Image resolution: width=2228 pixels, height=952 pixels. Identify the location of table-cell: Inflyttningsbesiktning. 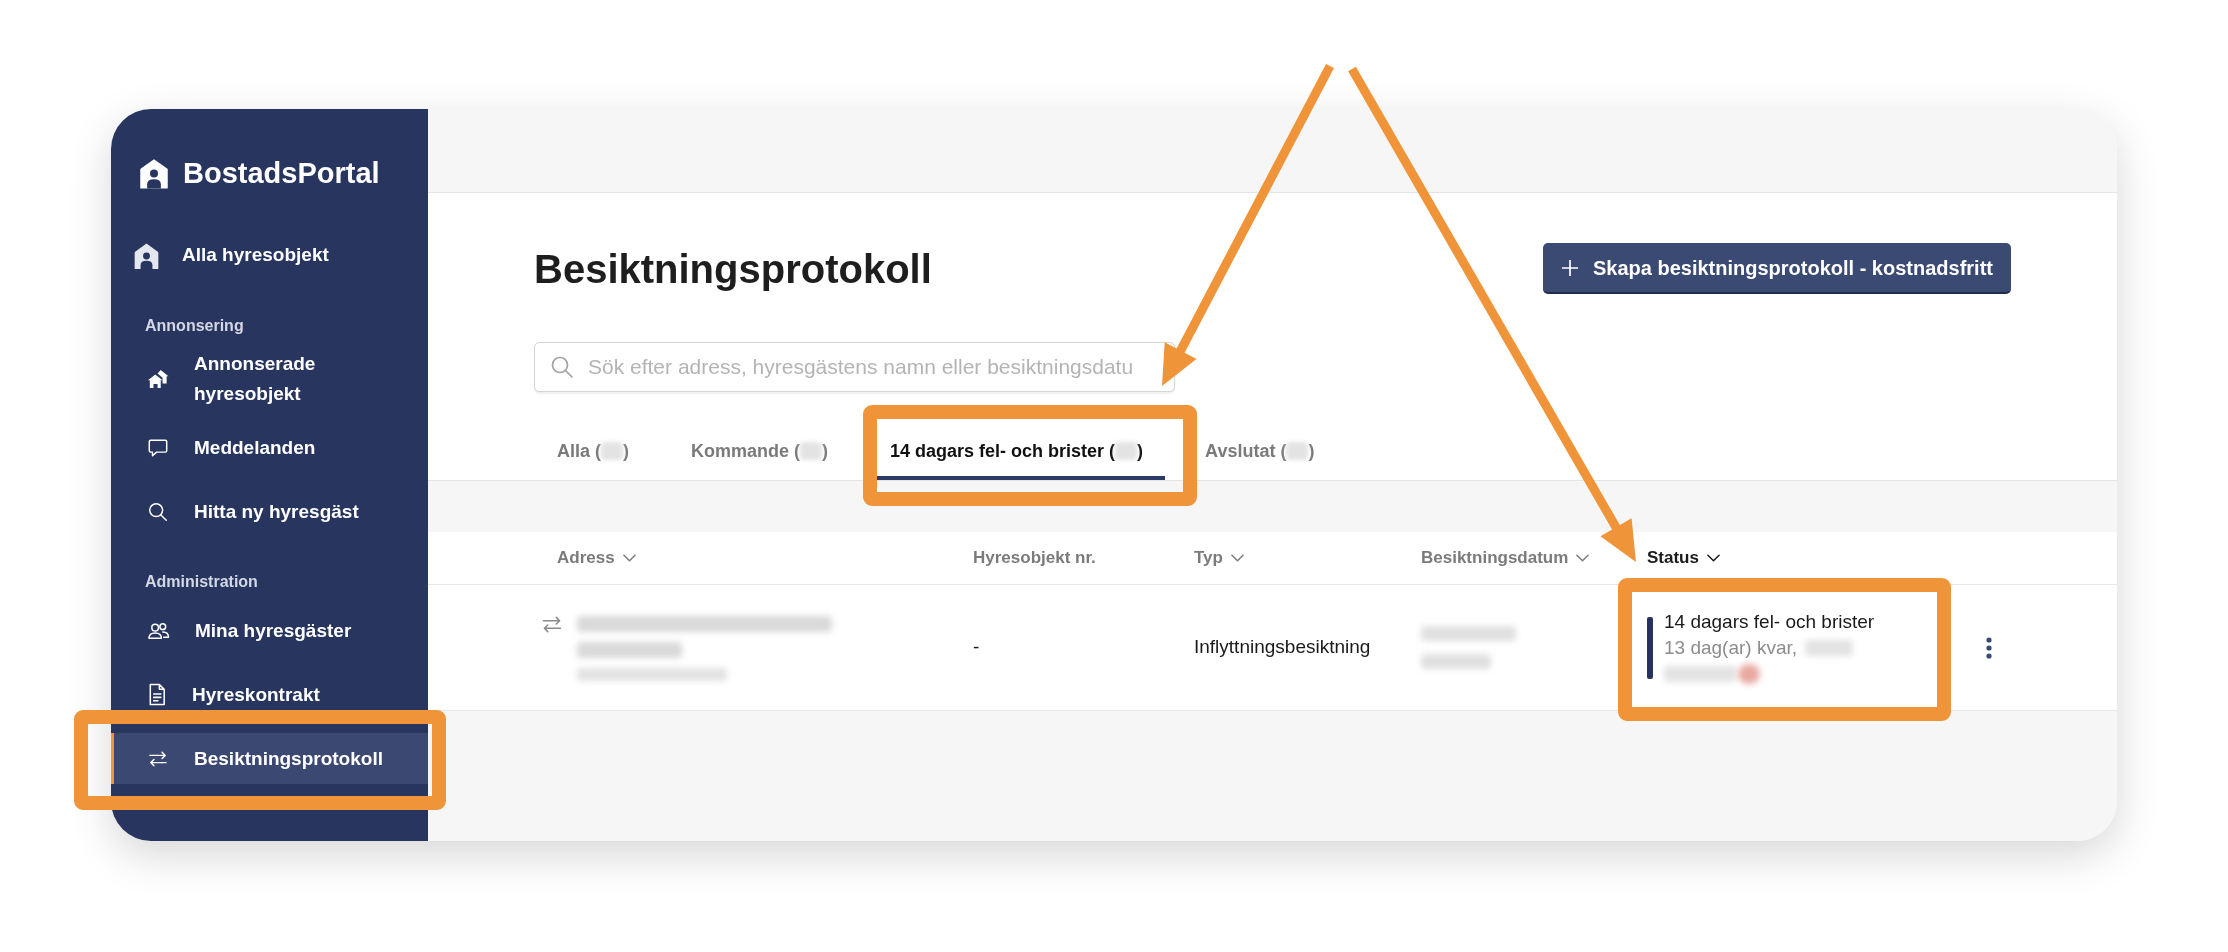
(1282, 647).